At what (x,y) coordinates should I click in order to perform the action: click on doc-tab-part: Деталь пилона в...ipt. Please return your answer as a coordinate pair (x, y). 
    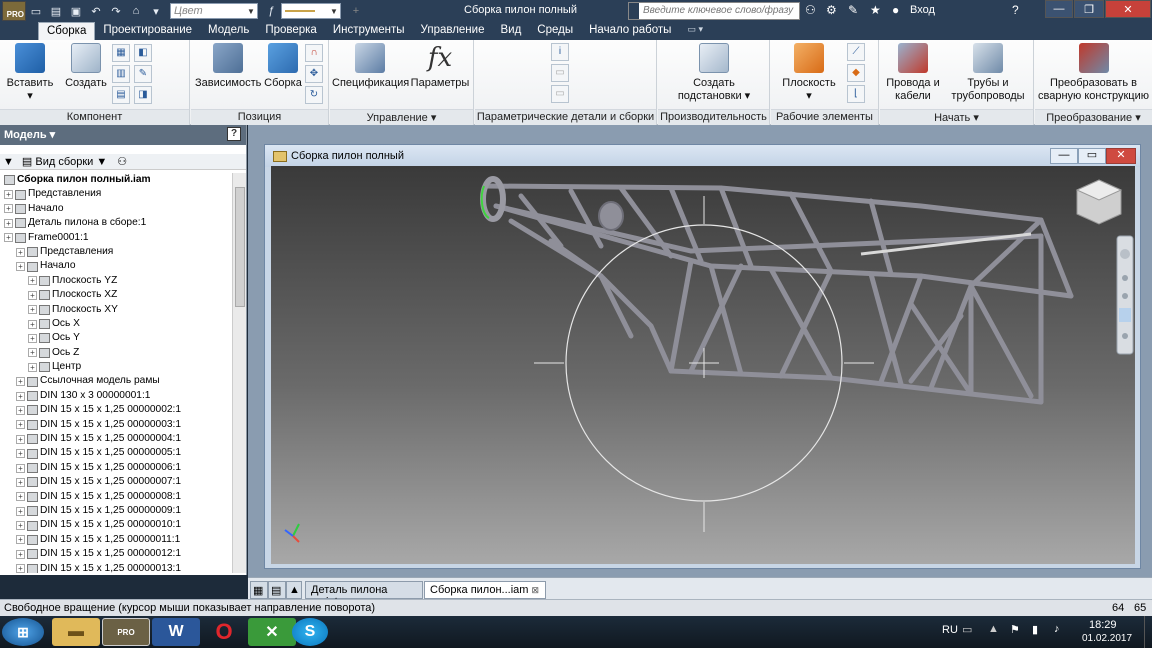
    Looking at the image, I should click on (364, 594).